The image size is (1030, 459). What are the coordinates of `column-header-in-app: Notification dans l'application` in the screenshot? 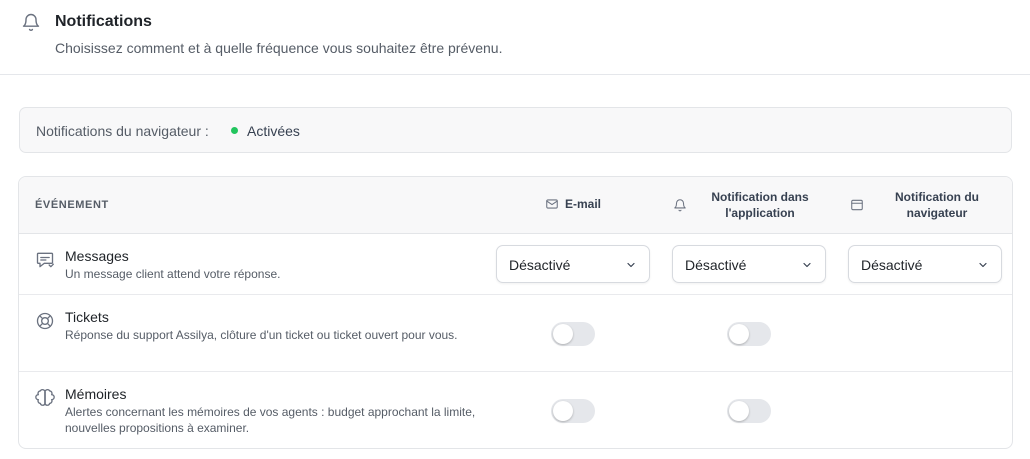 It's located at (746, 205).